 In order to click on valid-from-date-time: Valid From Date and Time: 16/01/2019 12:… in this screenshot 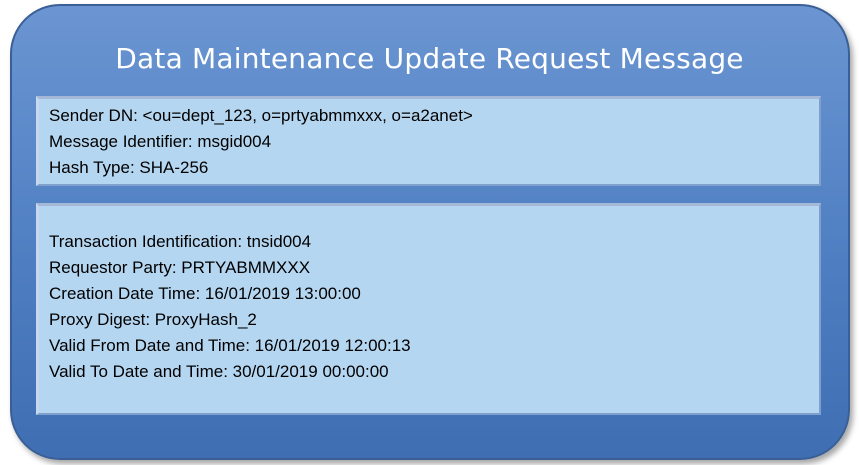, I will do `click(230, 345)`.